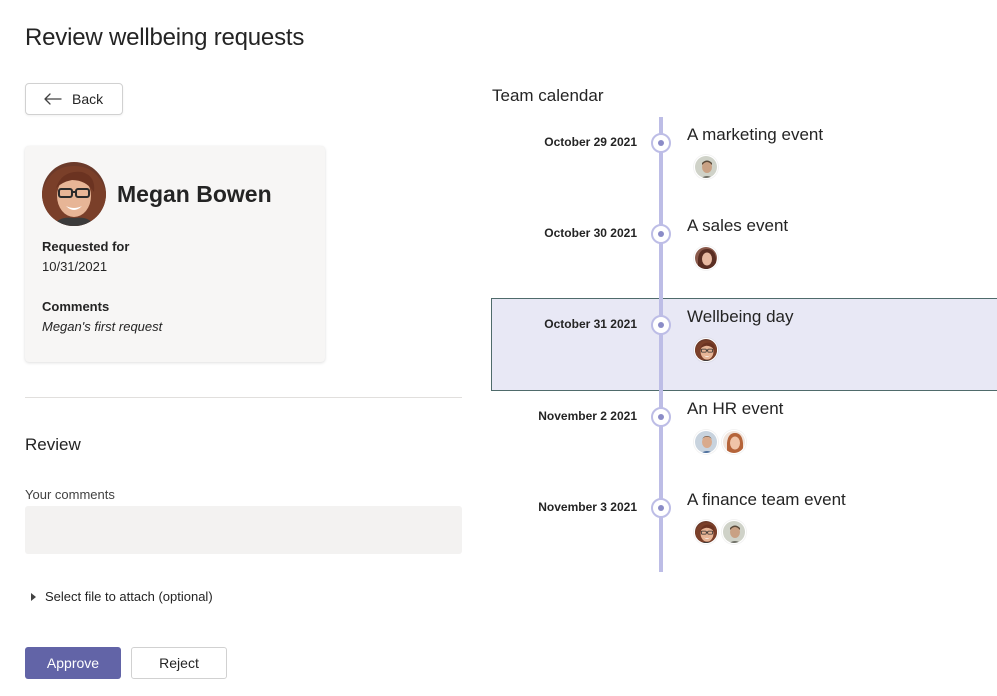 The width and height of the screenshot is (997, 696). Describe the element at coordinates (86, 246) in the screenshot. I see `requested-for-label: Requested for` at that location.